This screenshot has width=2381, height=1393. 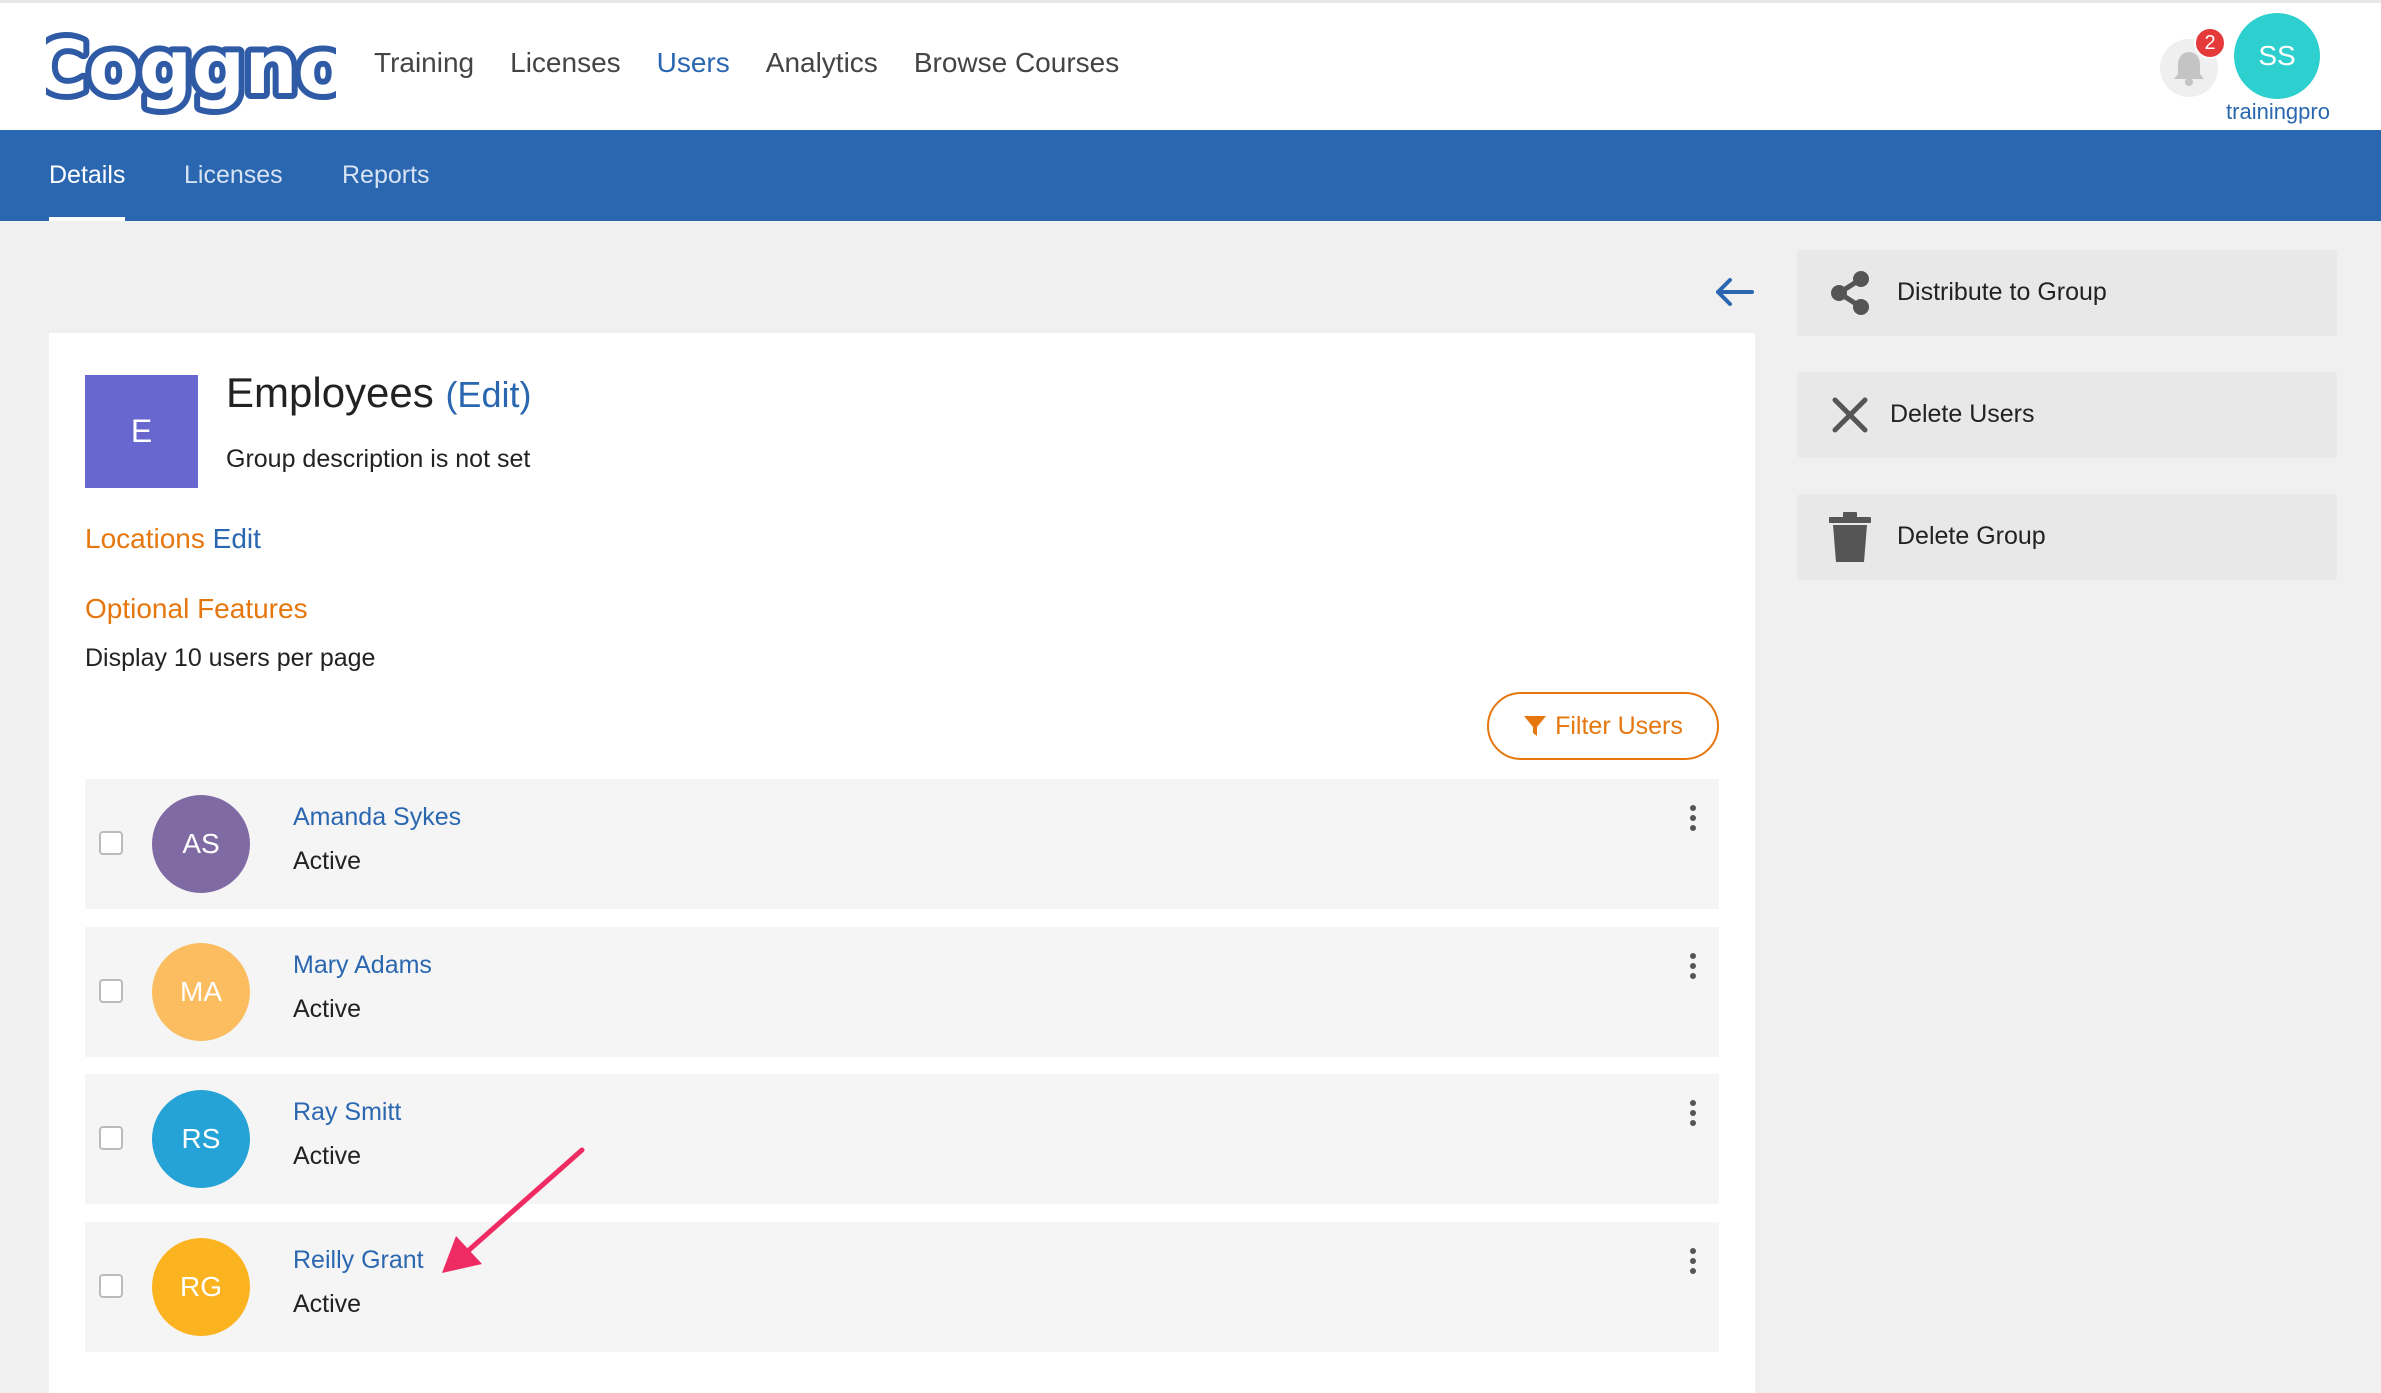 What do you see at coordinates (1734, 292) in the screenshot?
I see `back-arrow-icon` at bounding box center [1734, 292].